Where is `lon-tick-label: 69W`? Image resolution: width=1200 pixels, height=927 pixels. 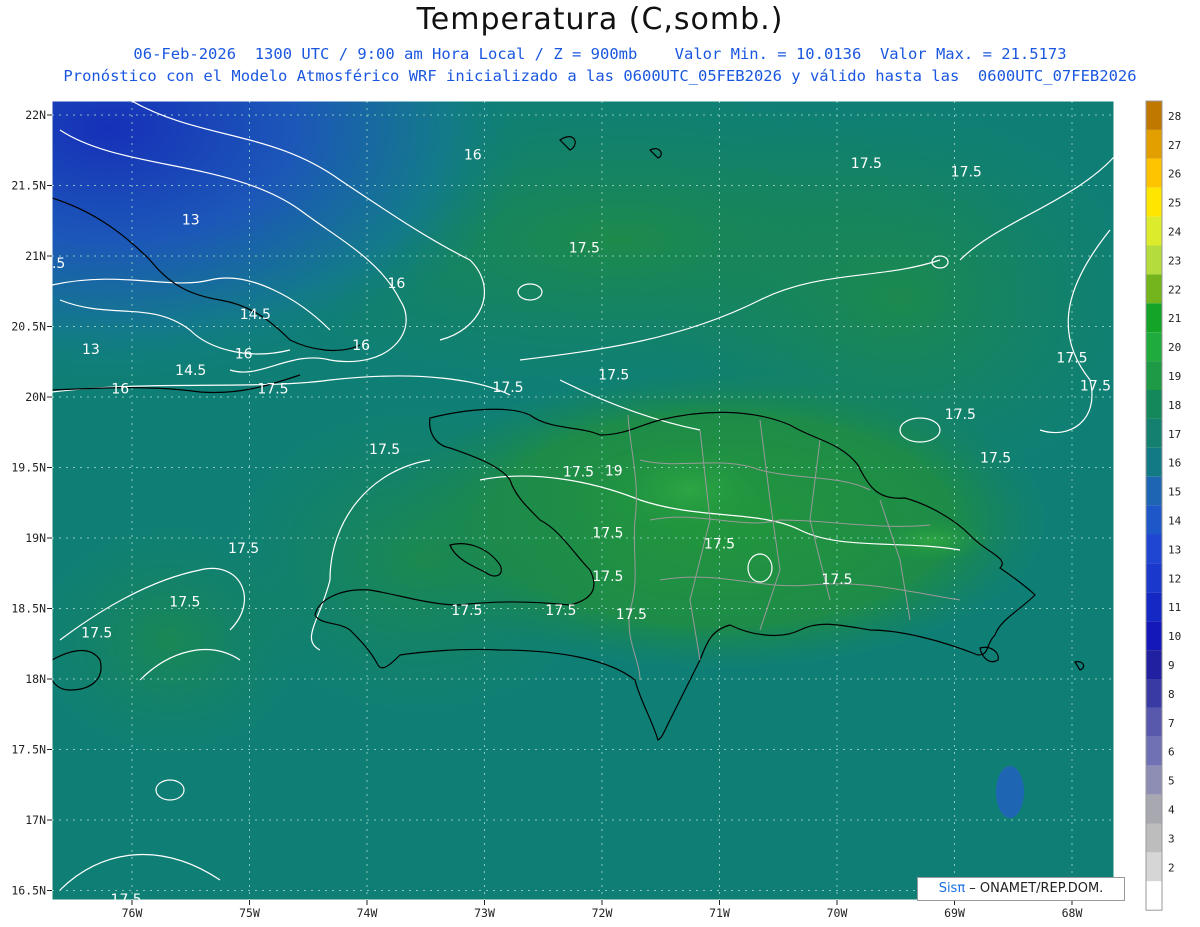 lon-tick-label: 69W is located at coordinates (954, 913).